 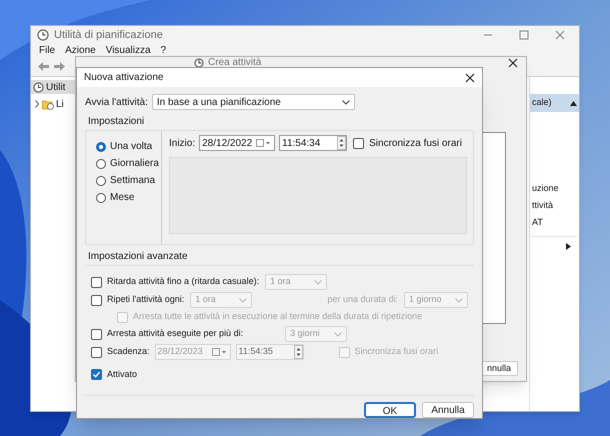 I want to click on tree-item: Li, so click(x=52, y=104).